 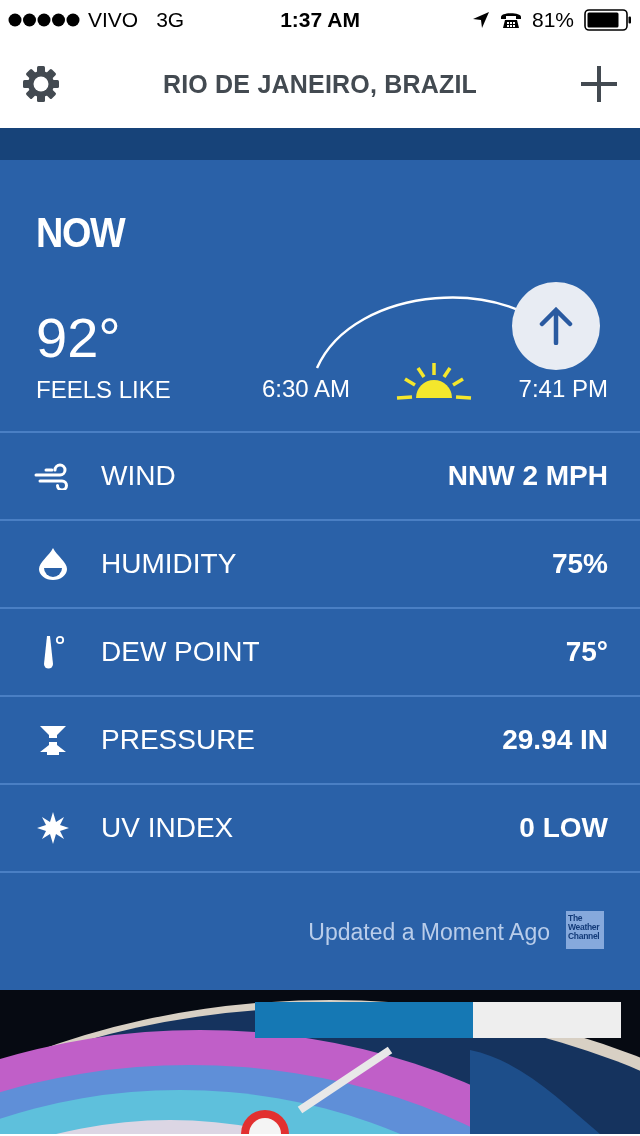 I want to click on water-drop-icon, so click(x=53, y=564).